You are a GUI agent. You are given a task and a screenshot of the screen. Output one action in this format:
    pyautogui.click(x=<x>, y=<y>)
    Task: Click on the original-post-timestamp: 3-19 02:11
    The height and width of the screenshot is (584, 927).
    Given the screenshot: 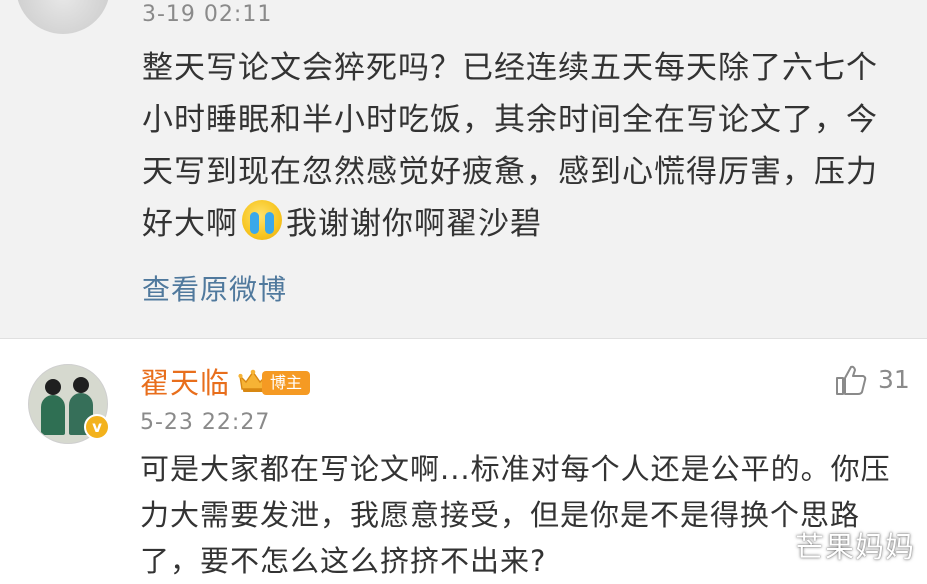 What is the action you would take?
    pyautogui.click(x=207, y=14)
    